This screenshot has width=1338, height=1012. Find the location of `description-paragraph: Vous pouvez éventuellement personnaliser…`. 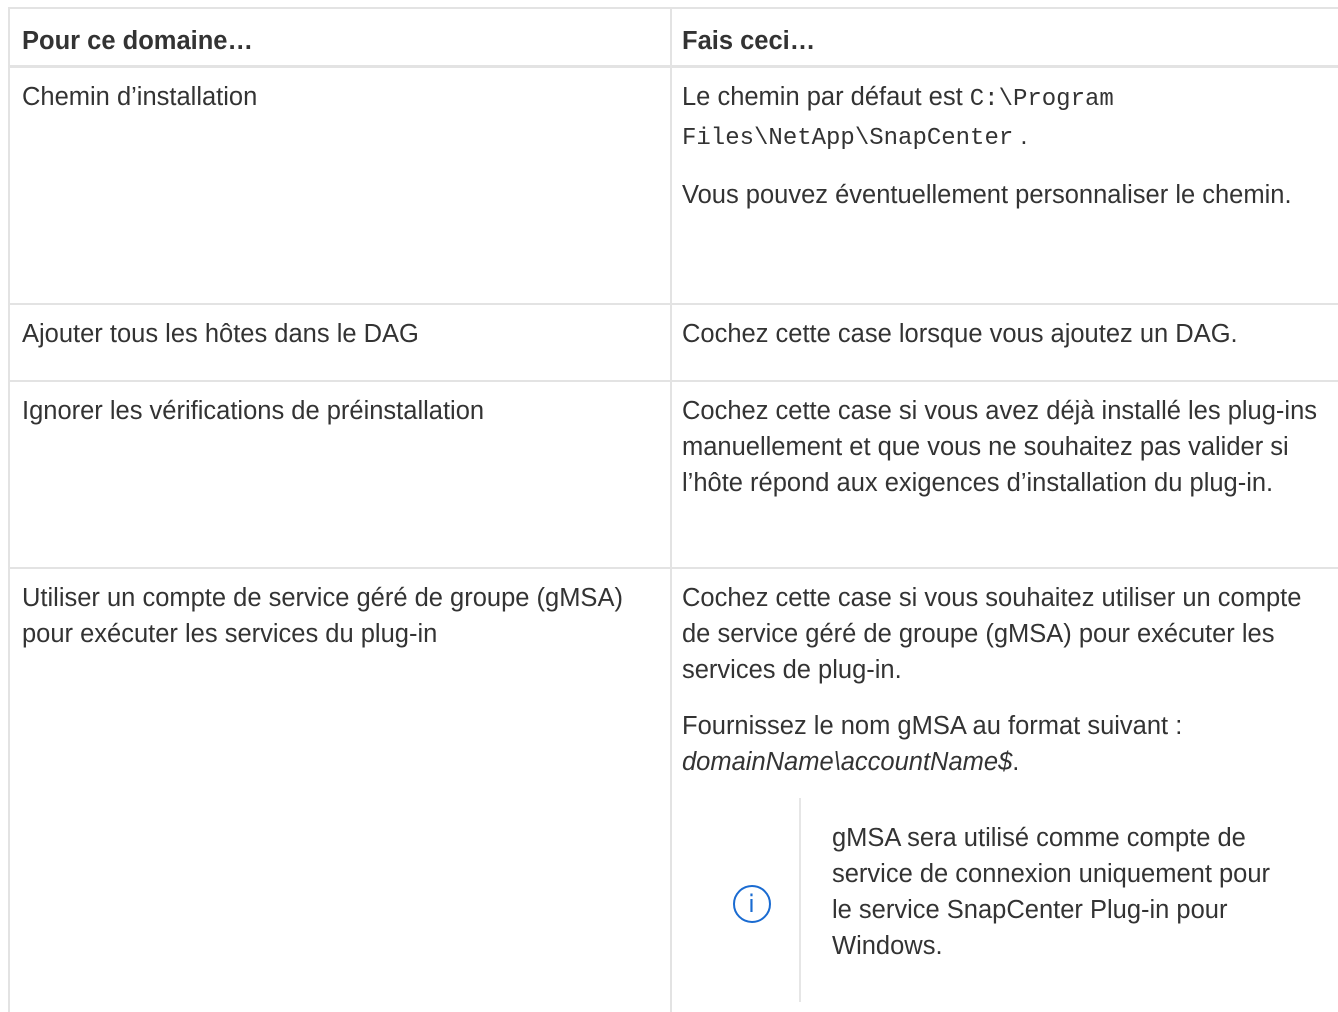

description-paragraph: Vous pouvez éventuellement personnaliser… is located at coordinates (987, 195).